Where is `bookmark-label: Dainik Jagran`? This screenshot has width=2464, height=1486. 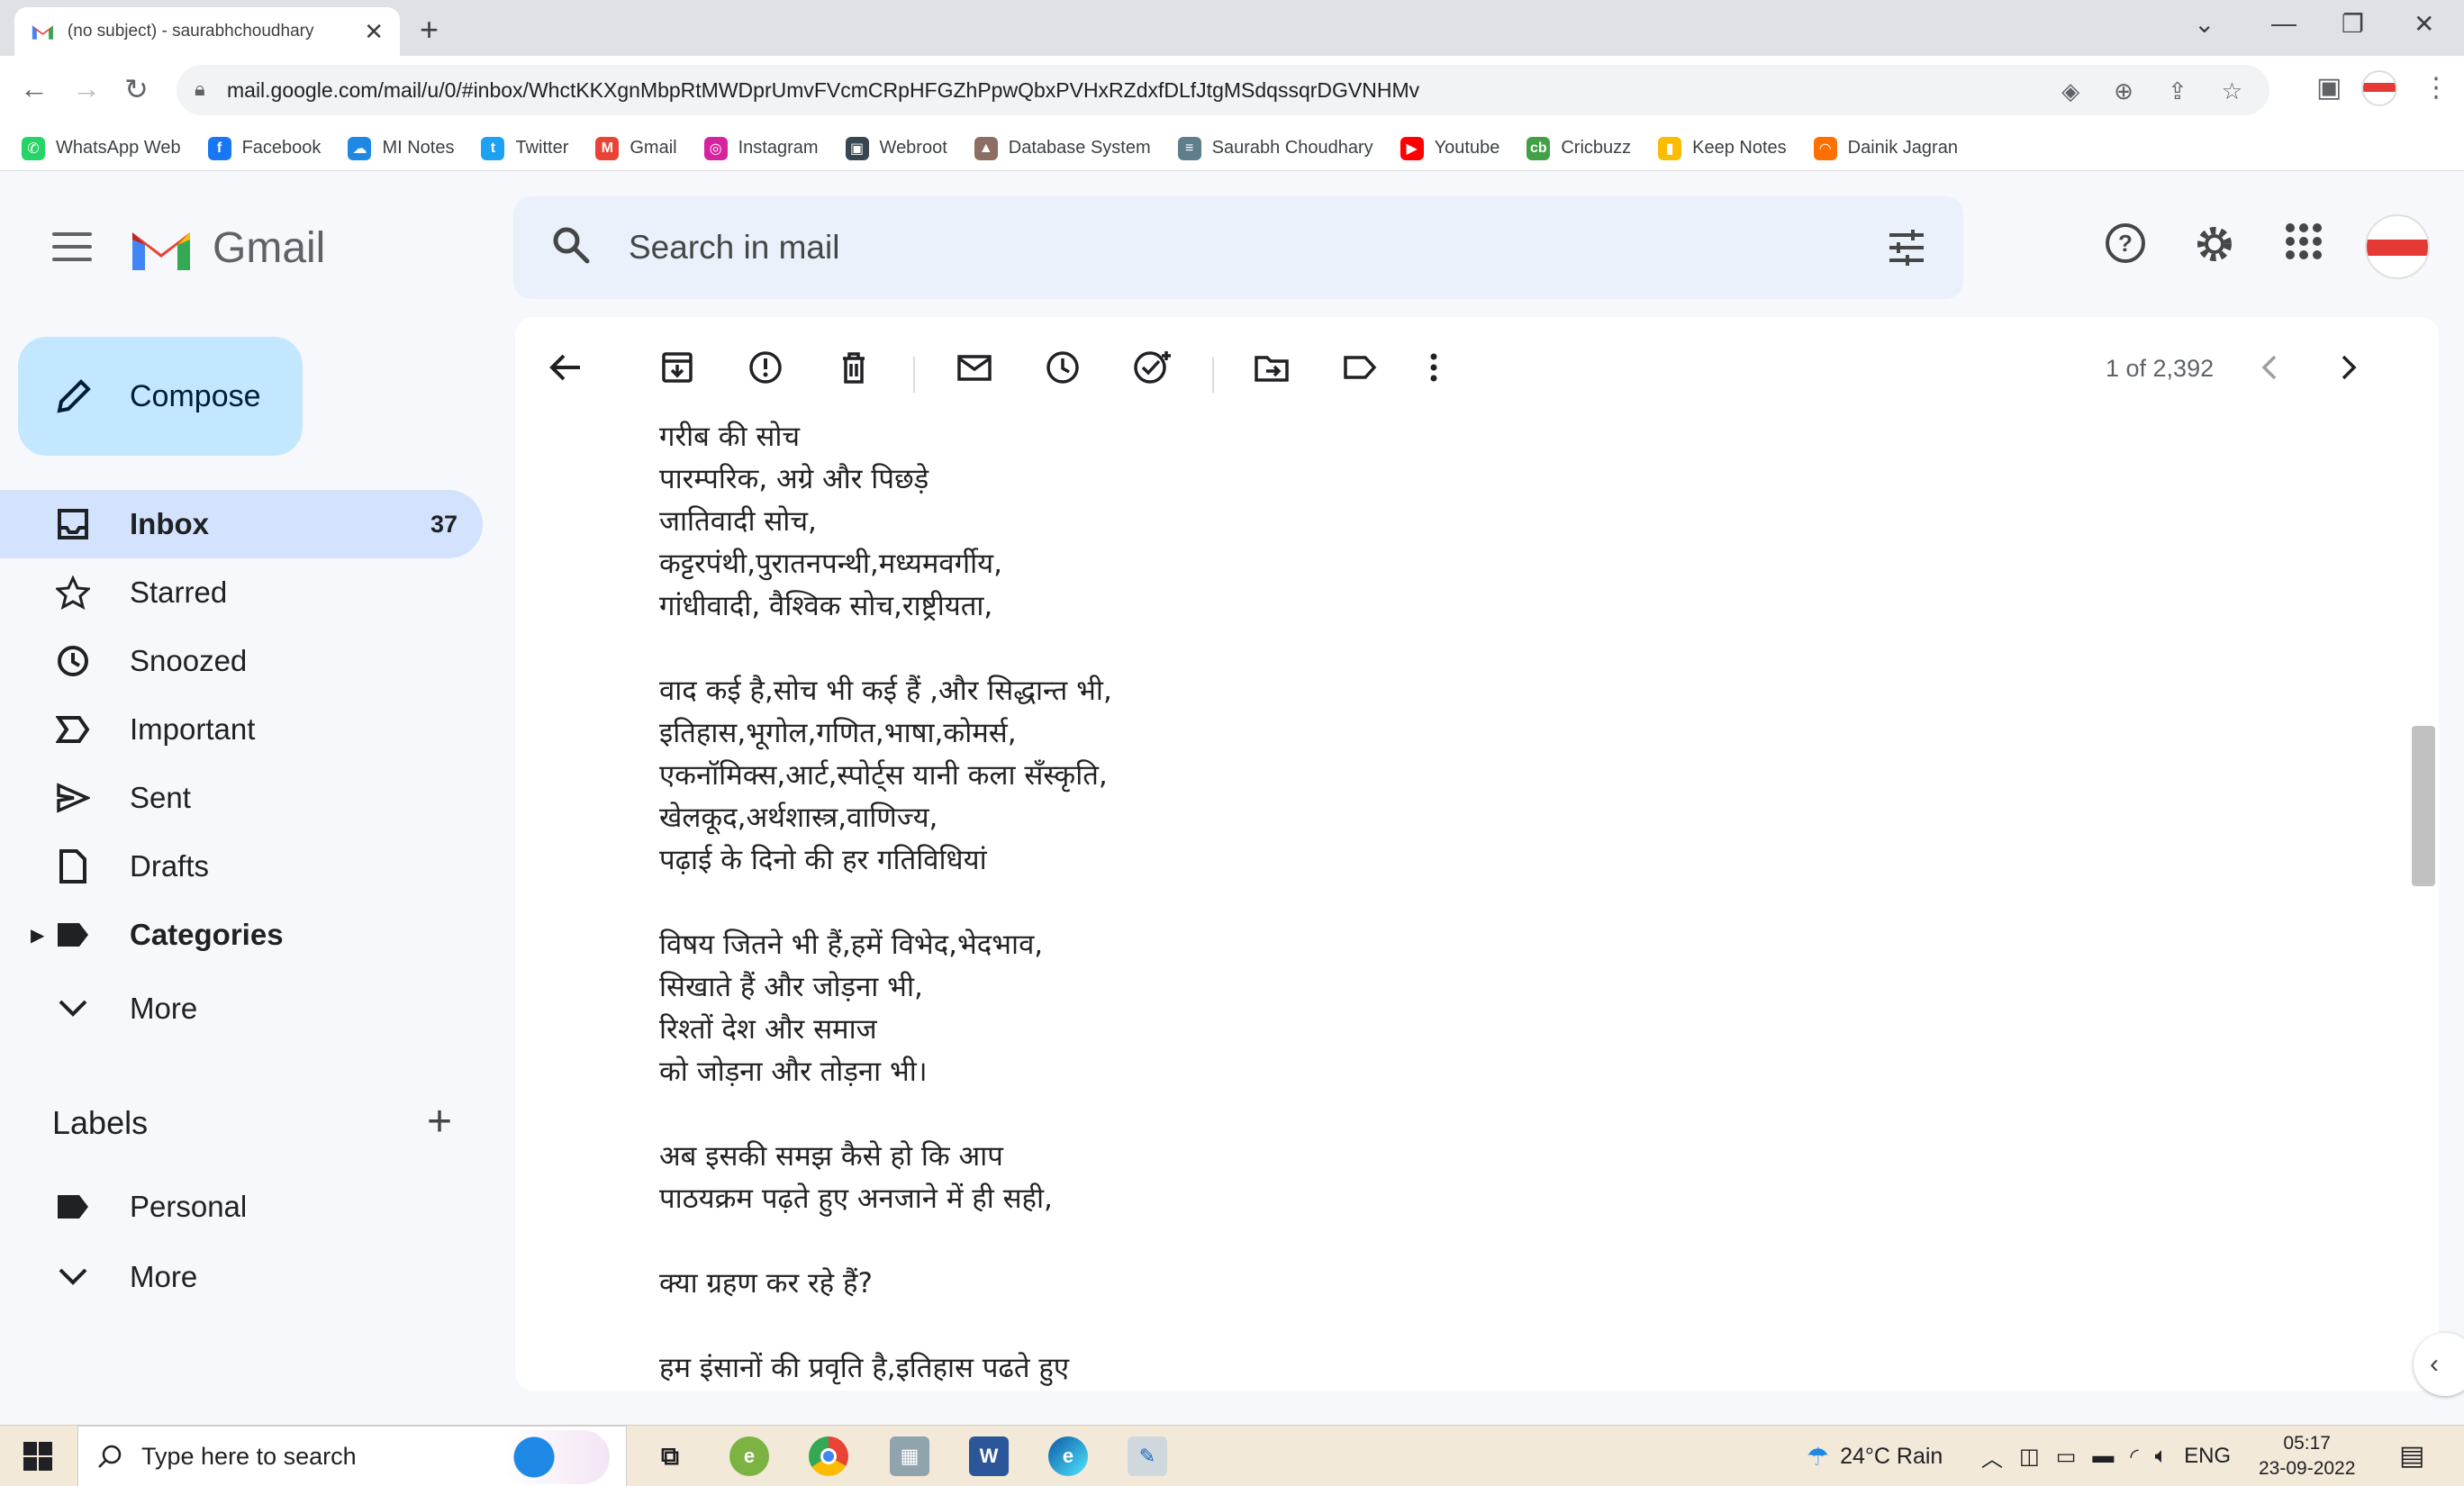 bookmark-label: Dainik Jagran is located at coordinates (1903, 148).